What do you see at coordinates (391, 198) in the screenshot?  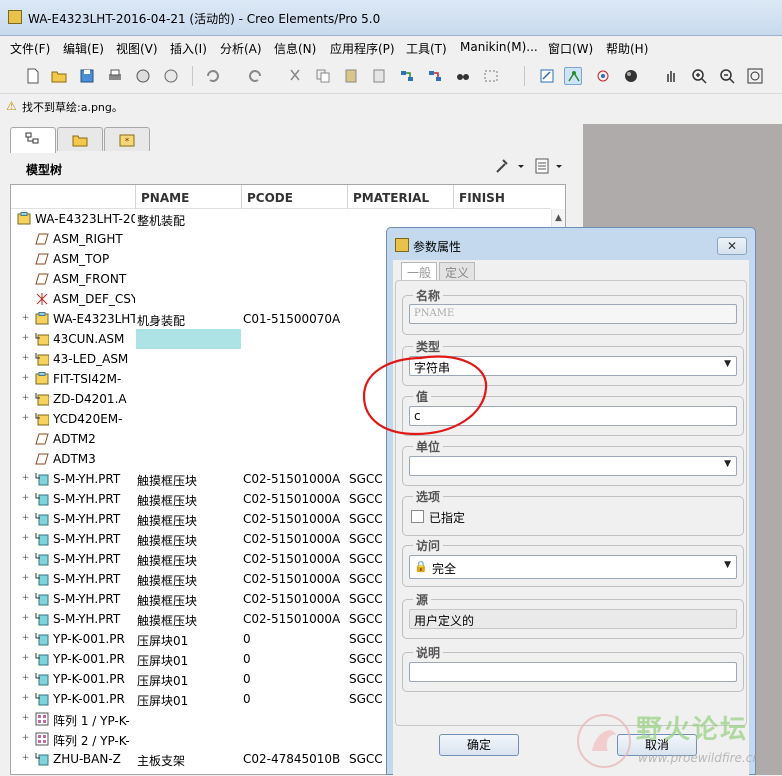 I see `col-pmaterial: PMATERIAL` at bounding box center [391, 198].